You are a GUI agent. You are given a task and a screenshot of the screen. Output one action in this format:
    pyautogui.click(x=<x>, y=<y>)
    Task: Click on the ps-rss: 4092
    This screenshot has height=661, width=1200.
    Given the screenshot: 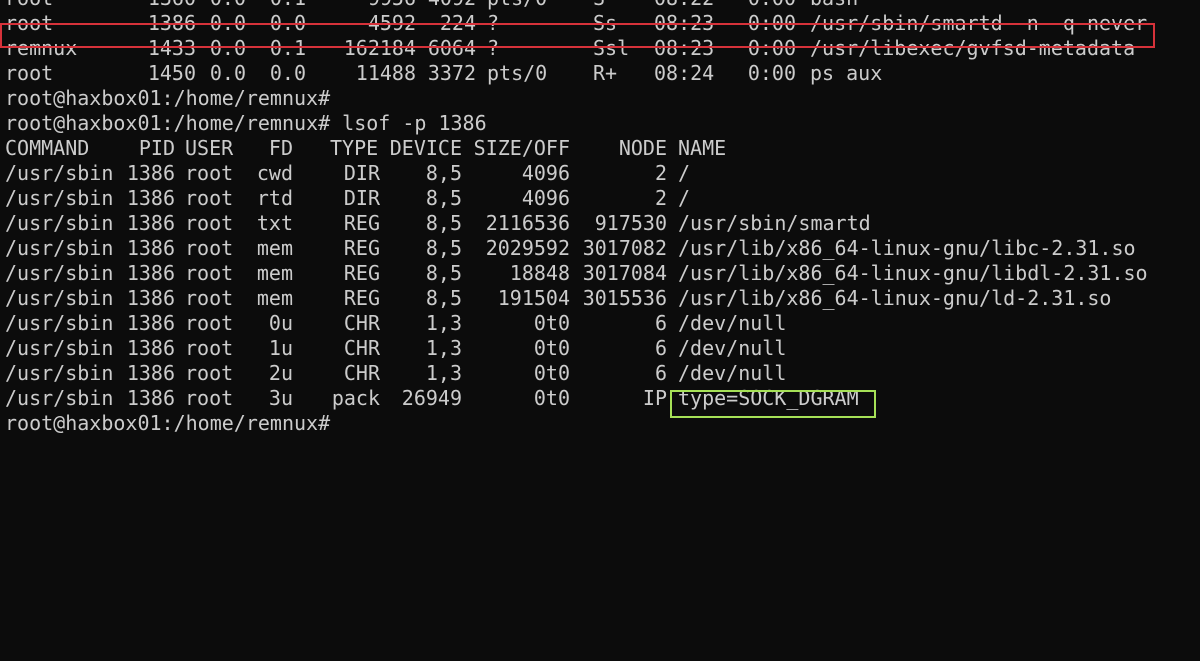 What is the action you would take?
    pyautogui.click(x=452, y=5)
    